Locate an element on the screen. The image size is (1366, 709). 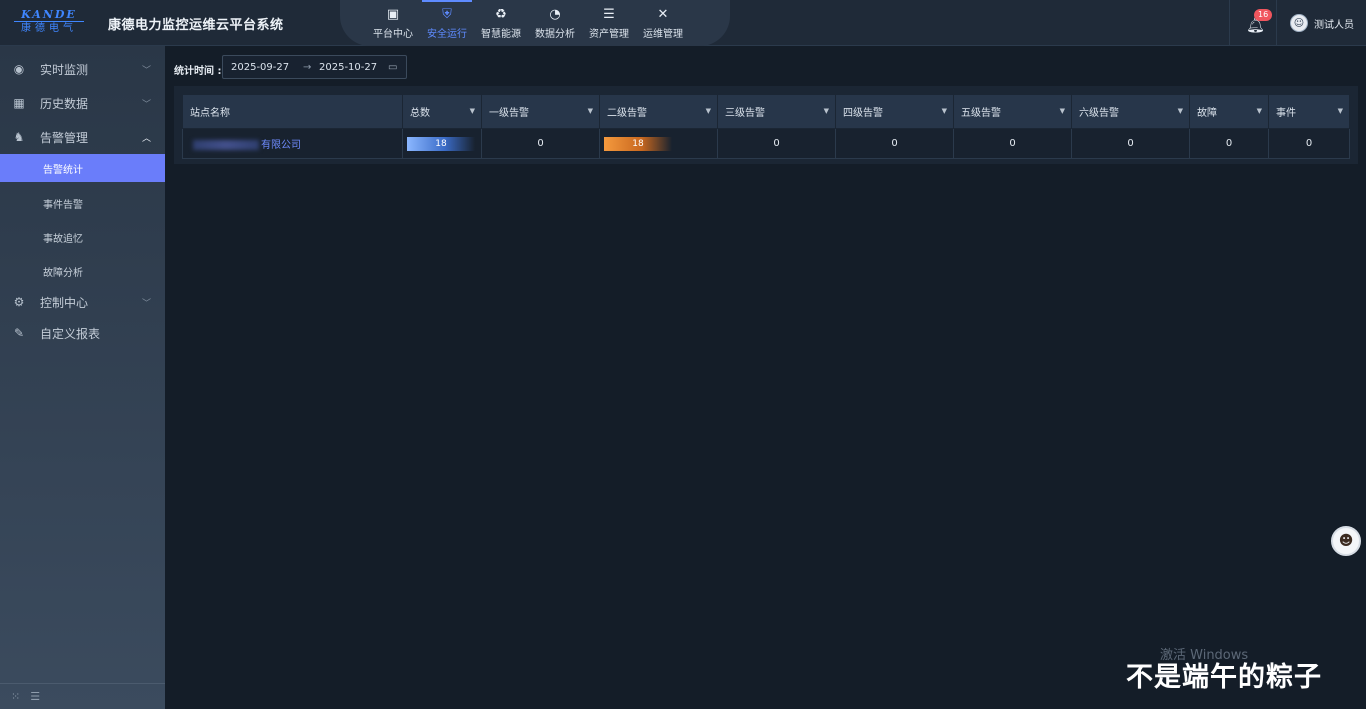
sidebar-subitem-alarm-statistics: 告警统计 is located at coordinates (82, 168).